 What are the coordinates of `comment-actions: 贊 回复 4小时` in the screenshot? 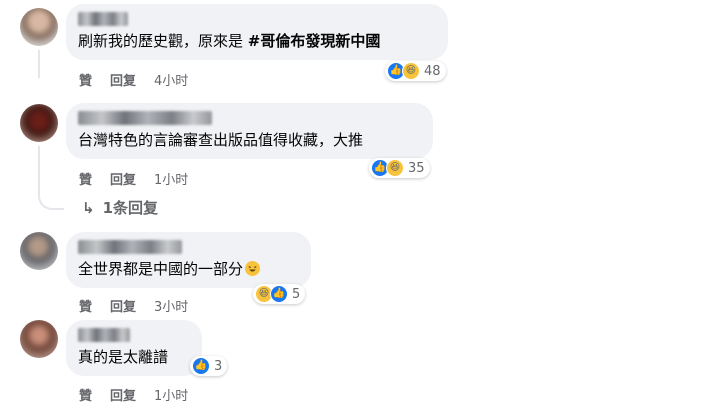 It's located at (142, 79).